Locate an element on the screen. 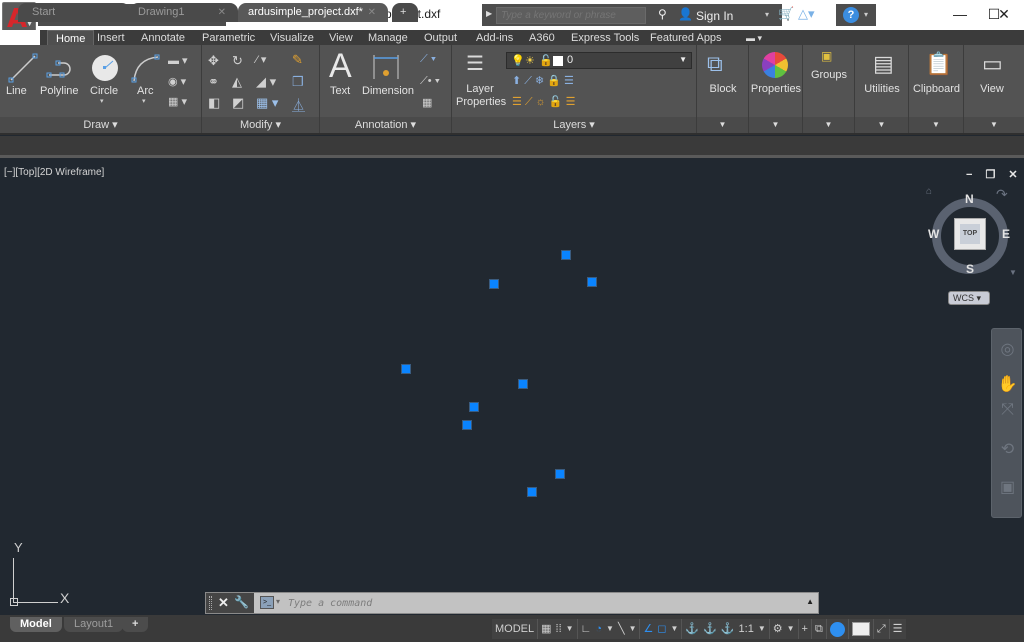 The image size is (1024, 642). viewport-controls-label: [−][Top][2D Wireframe] is located at coordinates (54, 172).